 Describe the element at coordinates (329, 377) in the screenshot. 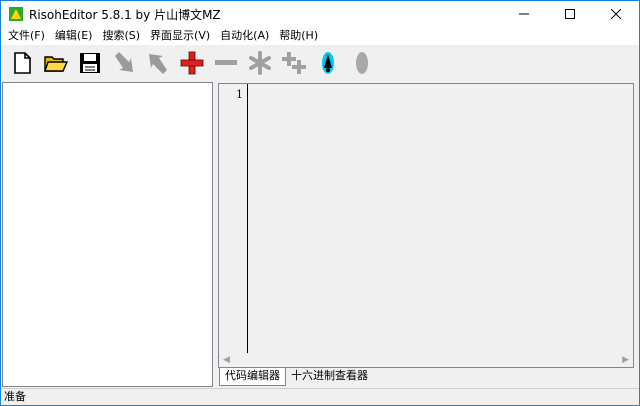

I see `tab-hex-viewer: 十六进制查看器` at that location.